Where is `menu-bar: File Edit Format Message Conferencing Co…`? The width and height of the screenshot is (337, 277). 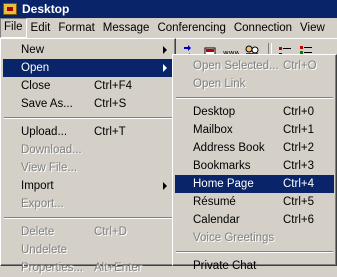 menu-bar: File Edit Format Message Conferencing Co… is located at coordinates (168, 28).